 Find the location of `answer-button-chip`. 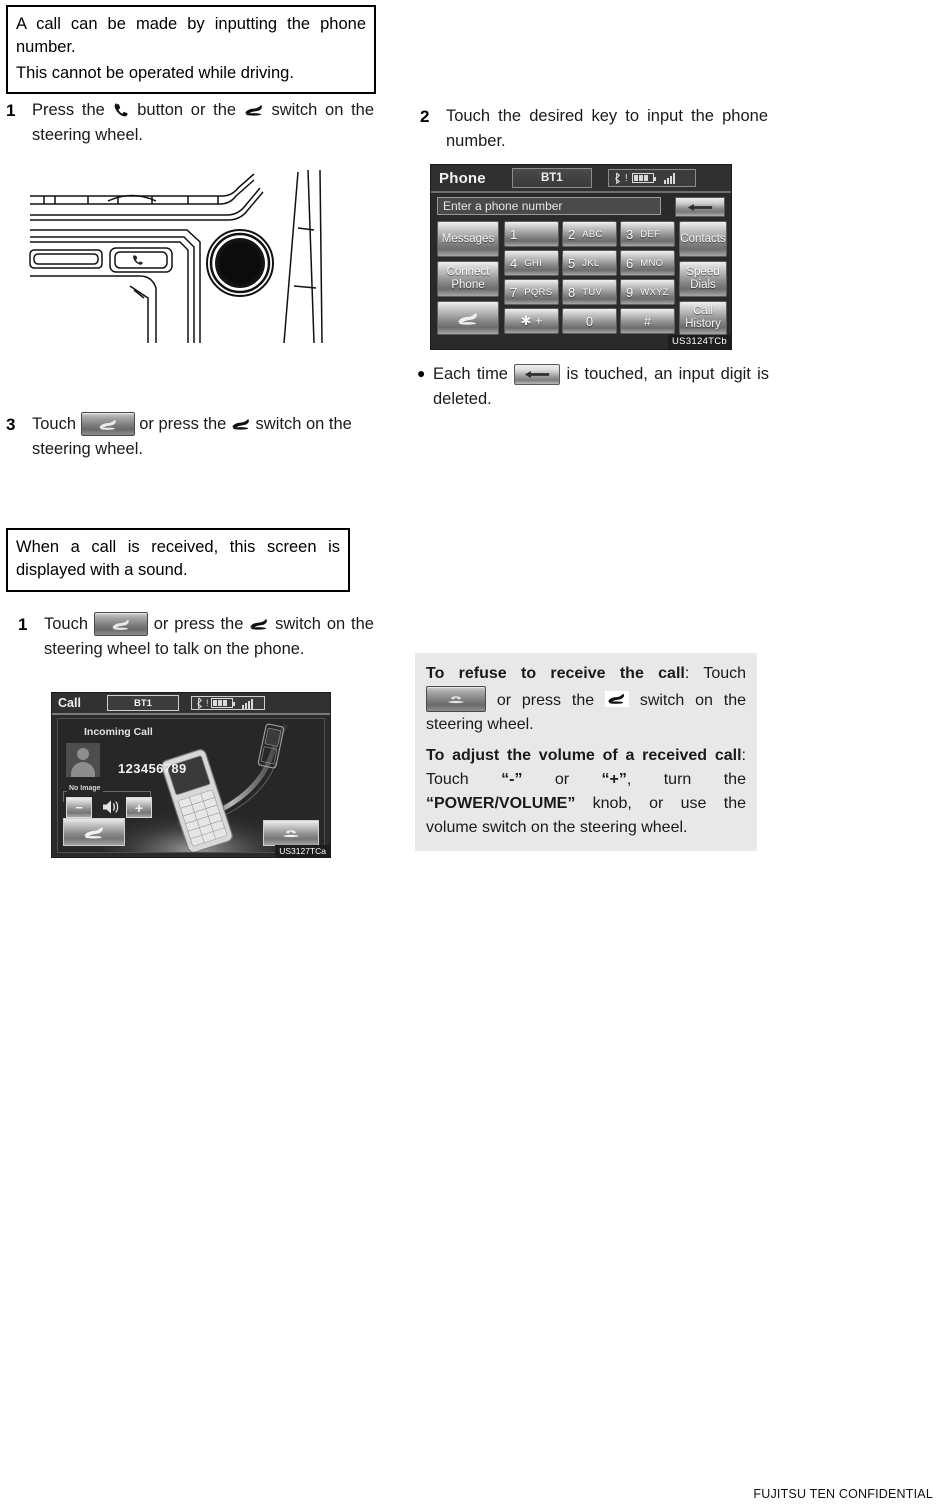

answer-button-chip is located at coordinates (120, 624).